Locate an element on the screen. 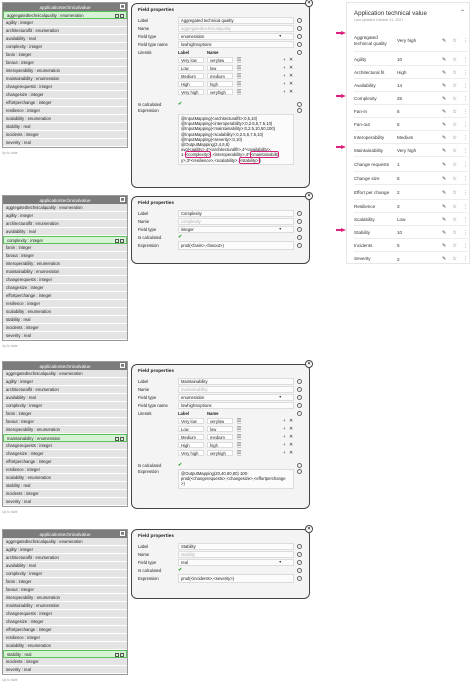 The image size is (474, 683). entity-row-changerequests: changerequests : integer is located at coordinates (65, 614).